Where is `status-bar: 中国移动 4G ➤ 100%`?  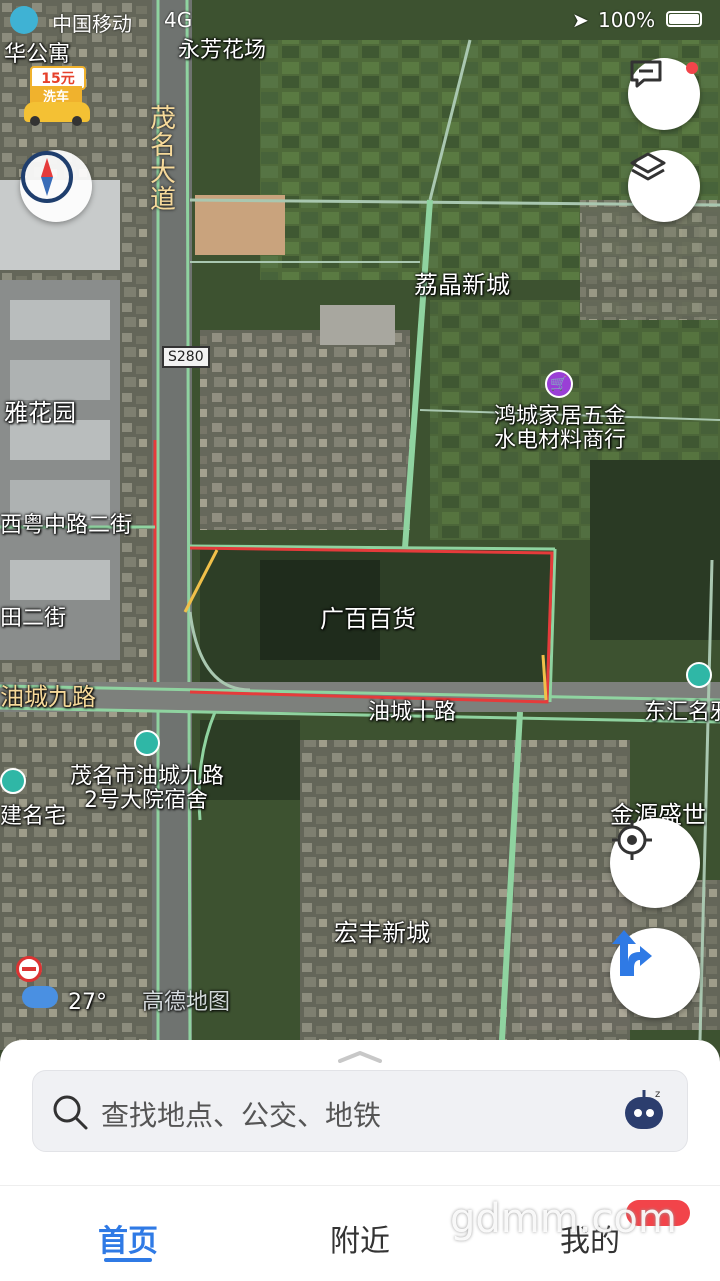
status-bar: 中国移动 4G ➤ 100% is located at coordinates (360, 20).